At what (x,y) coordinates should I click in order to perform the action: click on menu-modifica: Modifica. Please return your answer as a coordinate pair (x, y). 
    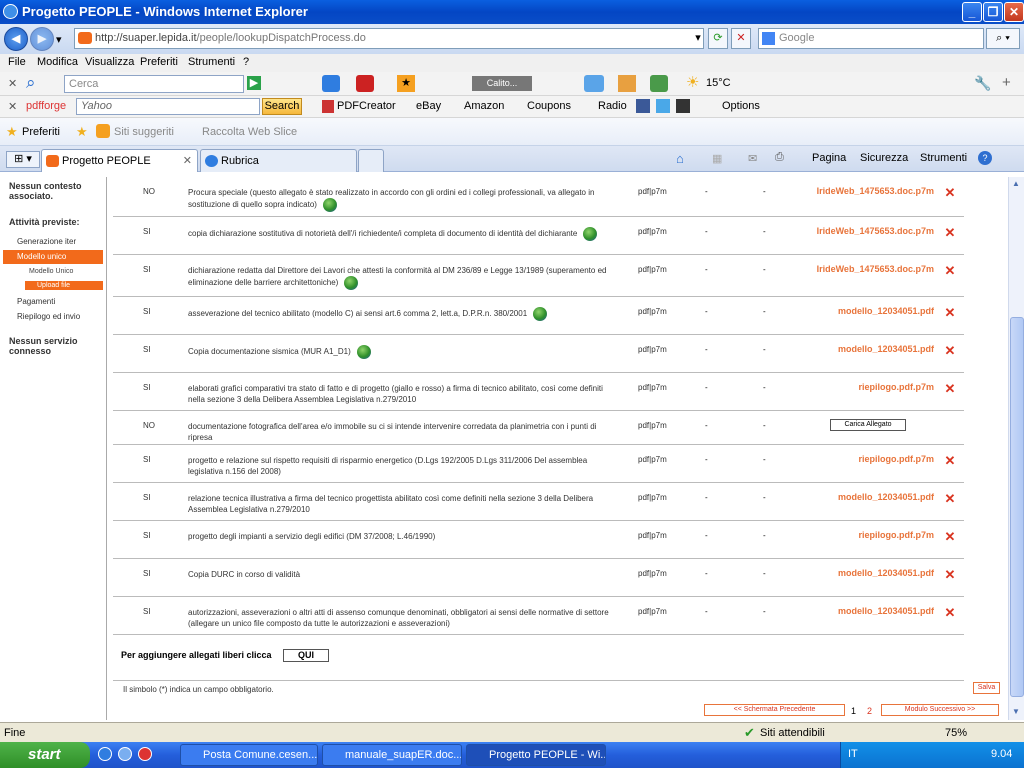
    Looking at the image, I should click on (57, 62).